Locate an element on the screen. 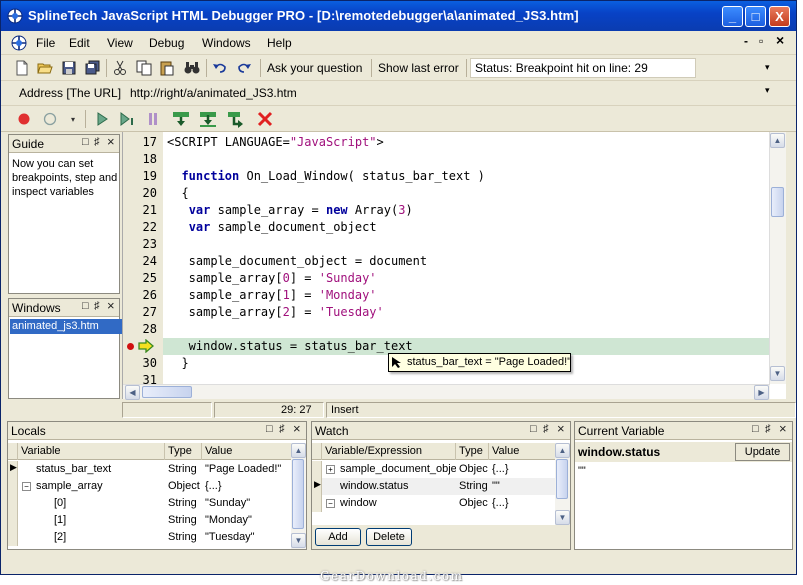 This screenshot has width=803, height=585. locals-scrollbar: ▲ ▼ is located at coordinates (298, 496).